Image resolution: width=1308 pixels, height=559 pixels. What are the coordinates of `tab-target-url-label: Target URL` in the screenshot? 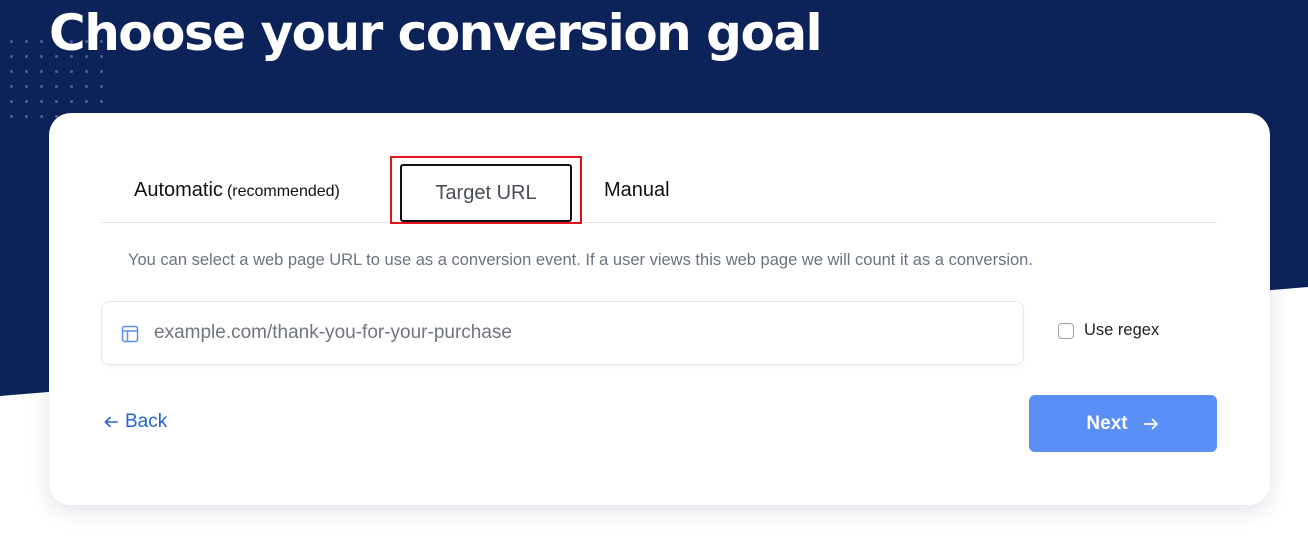 It's located at (486, 192).